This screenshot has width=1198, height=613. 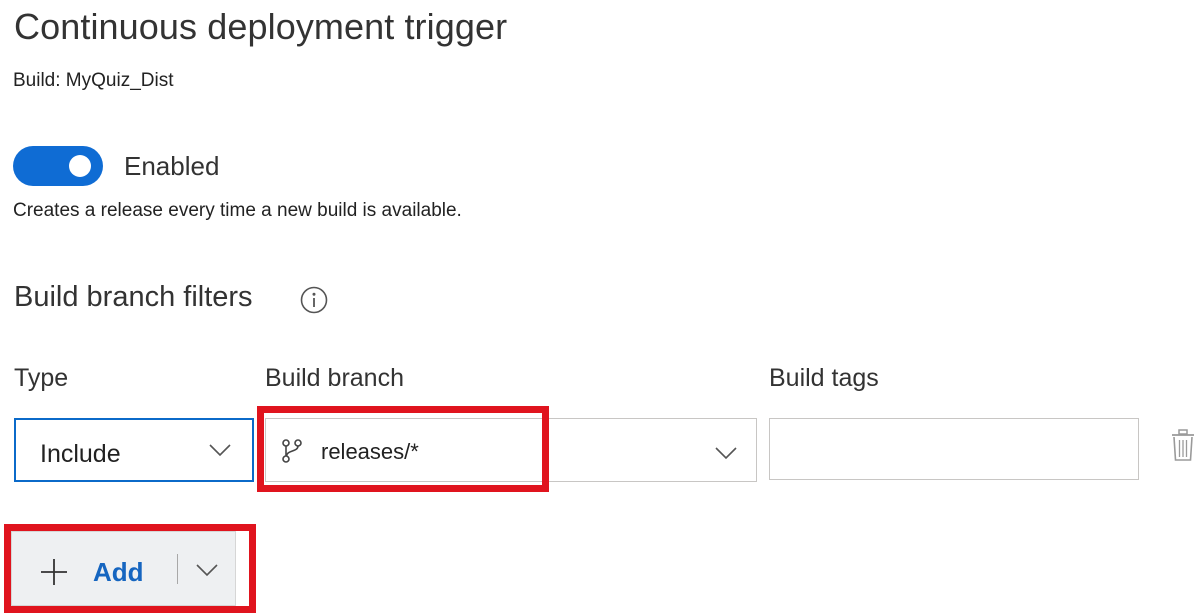 I want to click on add-filter-split-button: Add, so click(x=123, y=568).